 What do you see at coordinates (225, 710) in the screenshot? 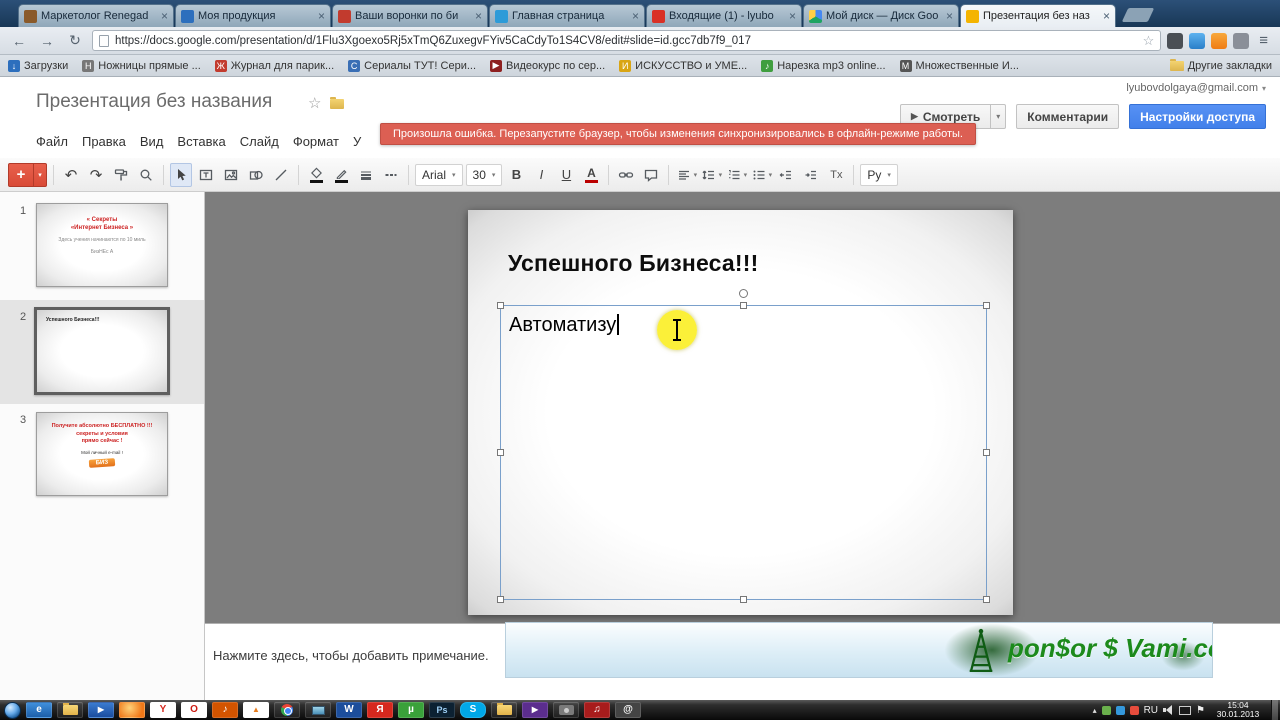
I see `taskbar-icon-winamp: ♪` at bounding box center [225, 710].